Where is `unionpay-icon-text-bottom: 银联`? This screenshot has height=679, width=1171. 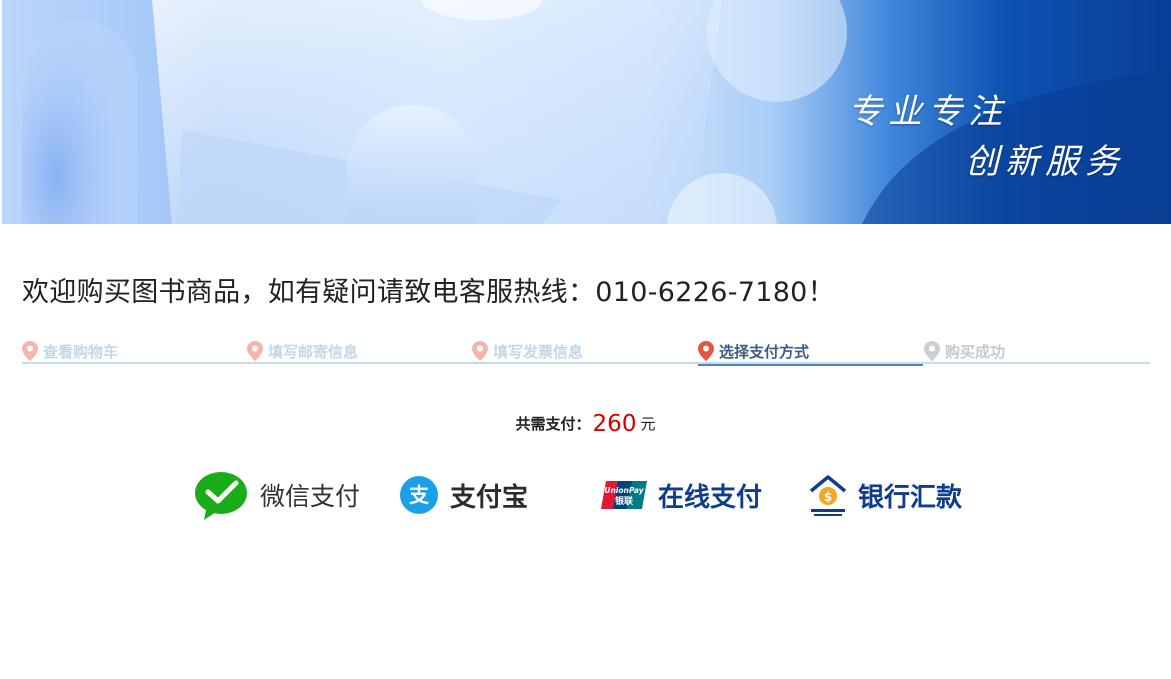 unionpay-icon-text-bottom: 银联 is located at coordinates (624, 501).